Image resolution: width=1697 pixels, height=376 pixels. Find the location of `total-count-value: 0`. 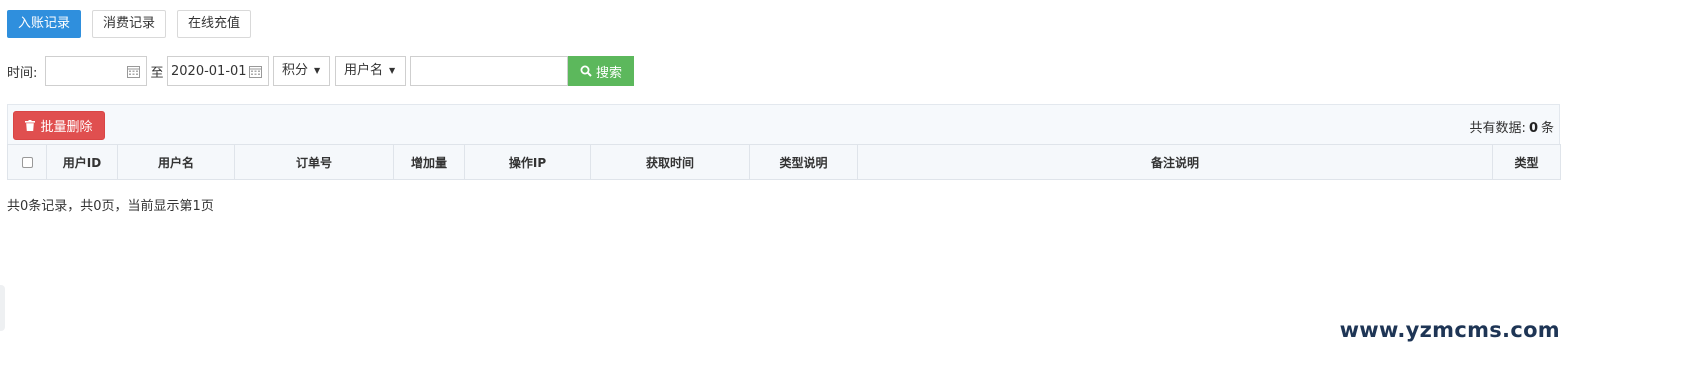

total-count-value: 0 is located at coordinates (1533, 128).